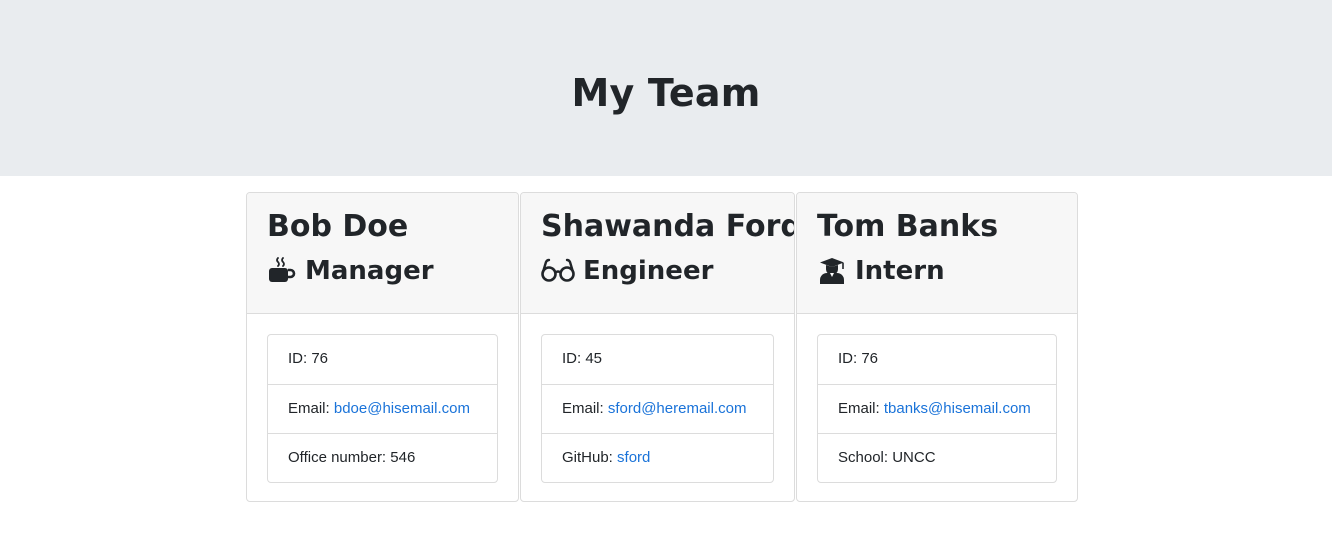  Describe the element at coordinates (657, 457) in the screenshot. I see `github-item: GitHub: sford` at that location.